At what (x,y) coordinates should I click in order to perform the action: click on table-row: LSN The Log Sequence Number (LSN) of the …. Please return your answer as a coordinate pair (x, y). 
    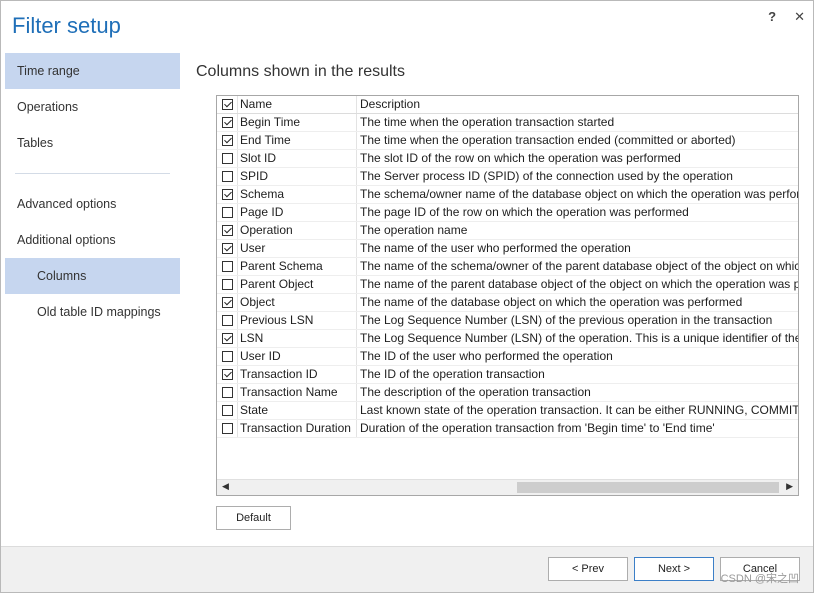
    Looking at the image, I should click on (507, 339).